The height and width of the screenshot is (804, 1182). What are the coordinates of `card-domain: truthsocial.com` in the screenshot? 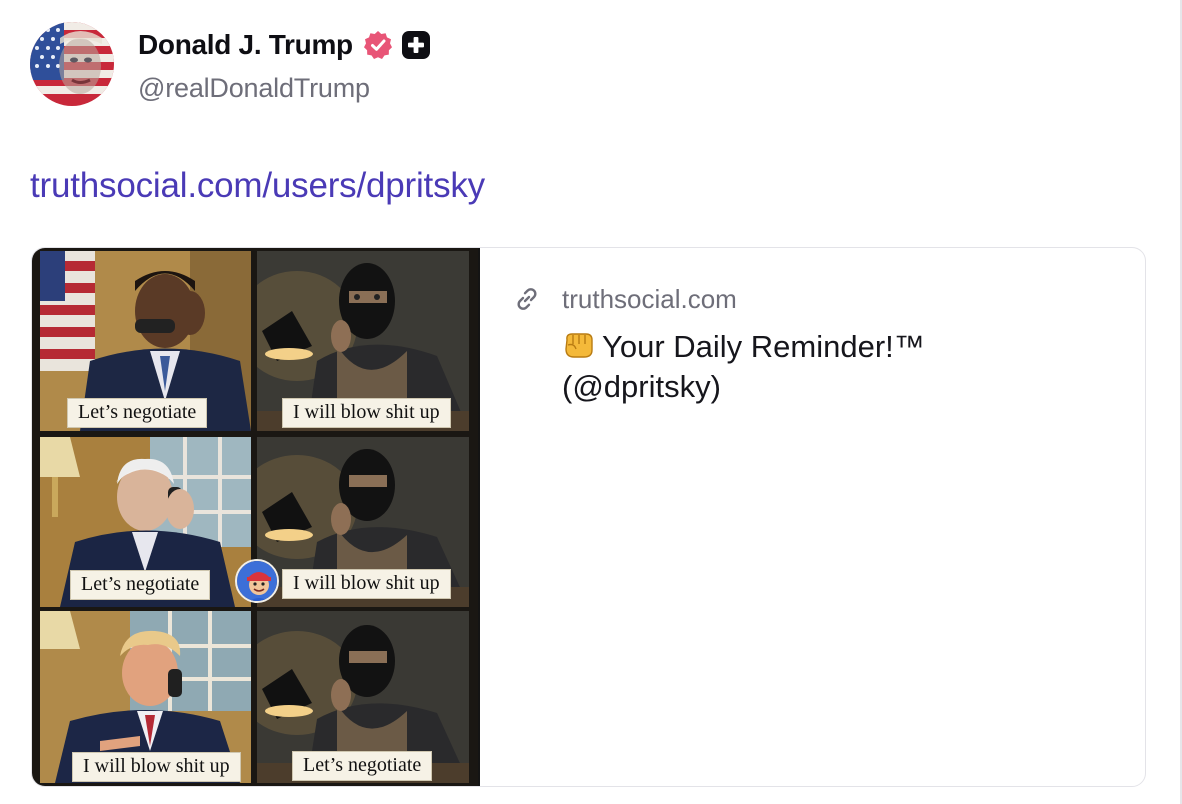 It's located at (649, 298).